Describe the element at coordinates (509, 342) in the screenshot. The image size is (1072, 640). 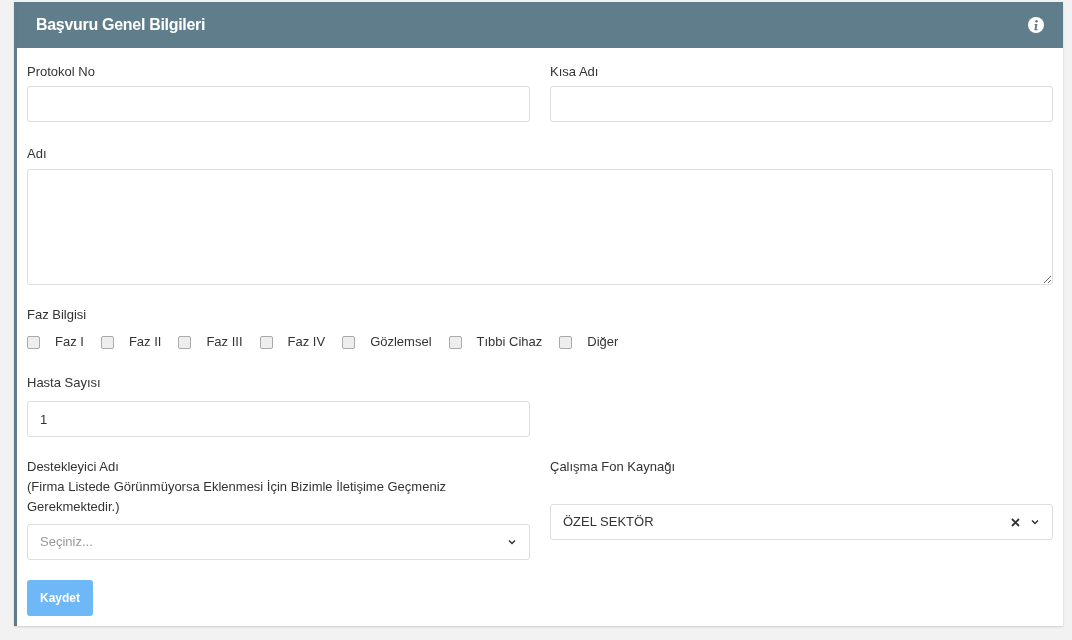
I see `checkbox-label: Tıbbi Cihaz` at that location.